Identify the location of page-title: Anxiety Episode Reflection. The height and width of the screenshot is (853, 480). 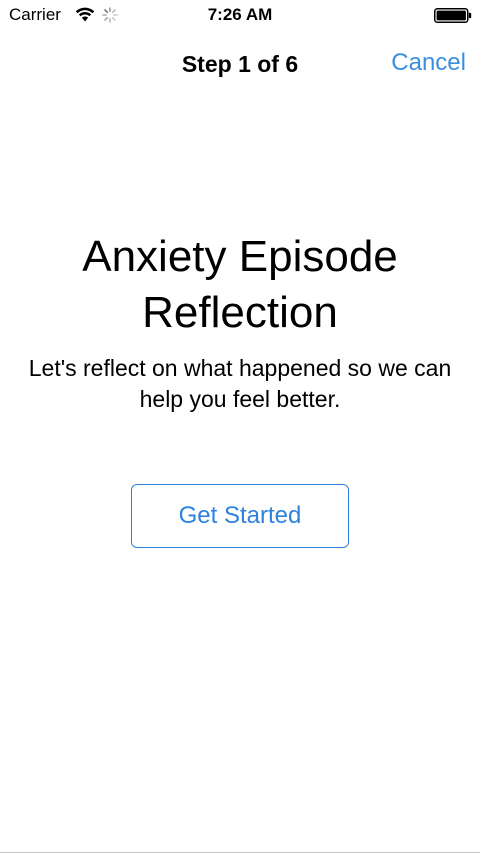
(240, 284).